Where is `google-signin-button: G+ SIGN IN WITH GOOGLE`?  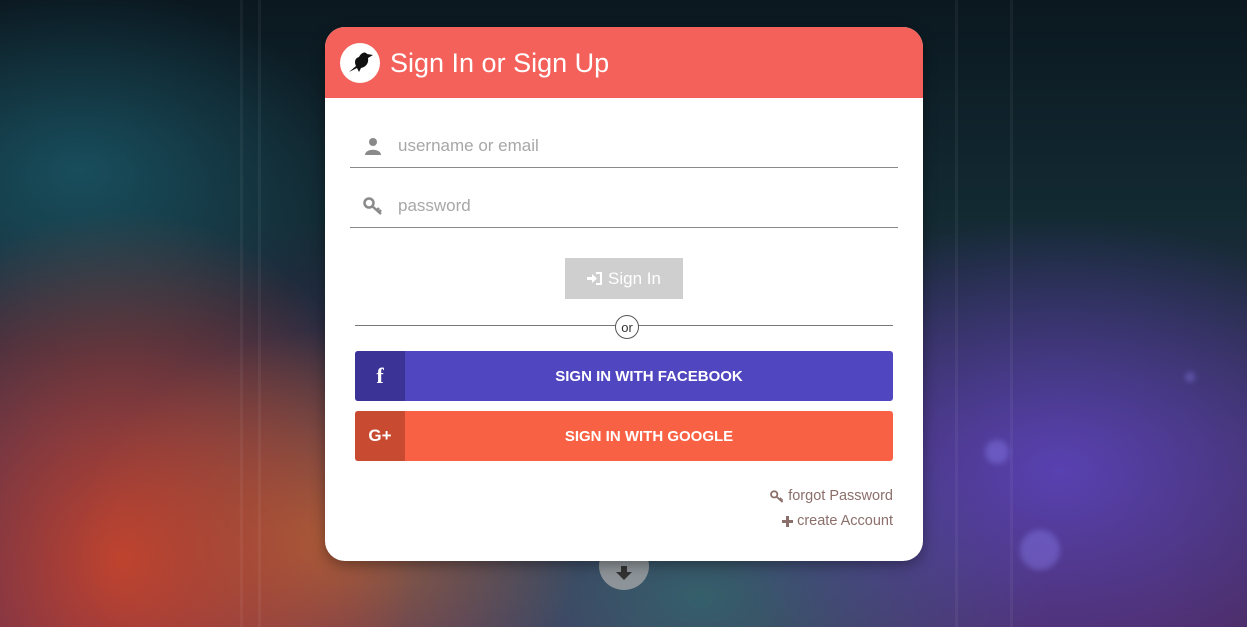 google-signin-button: G+ SIGN IN WITH GOOGLE is located at coordinates (624, 436).